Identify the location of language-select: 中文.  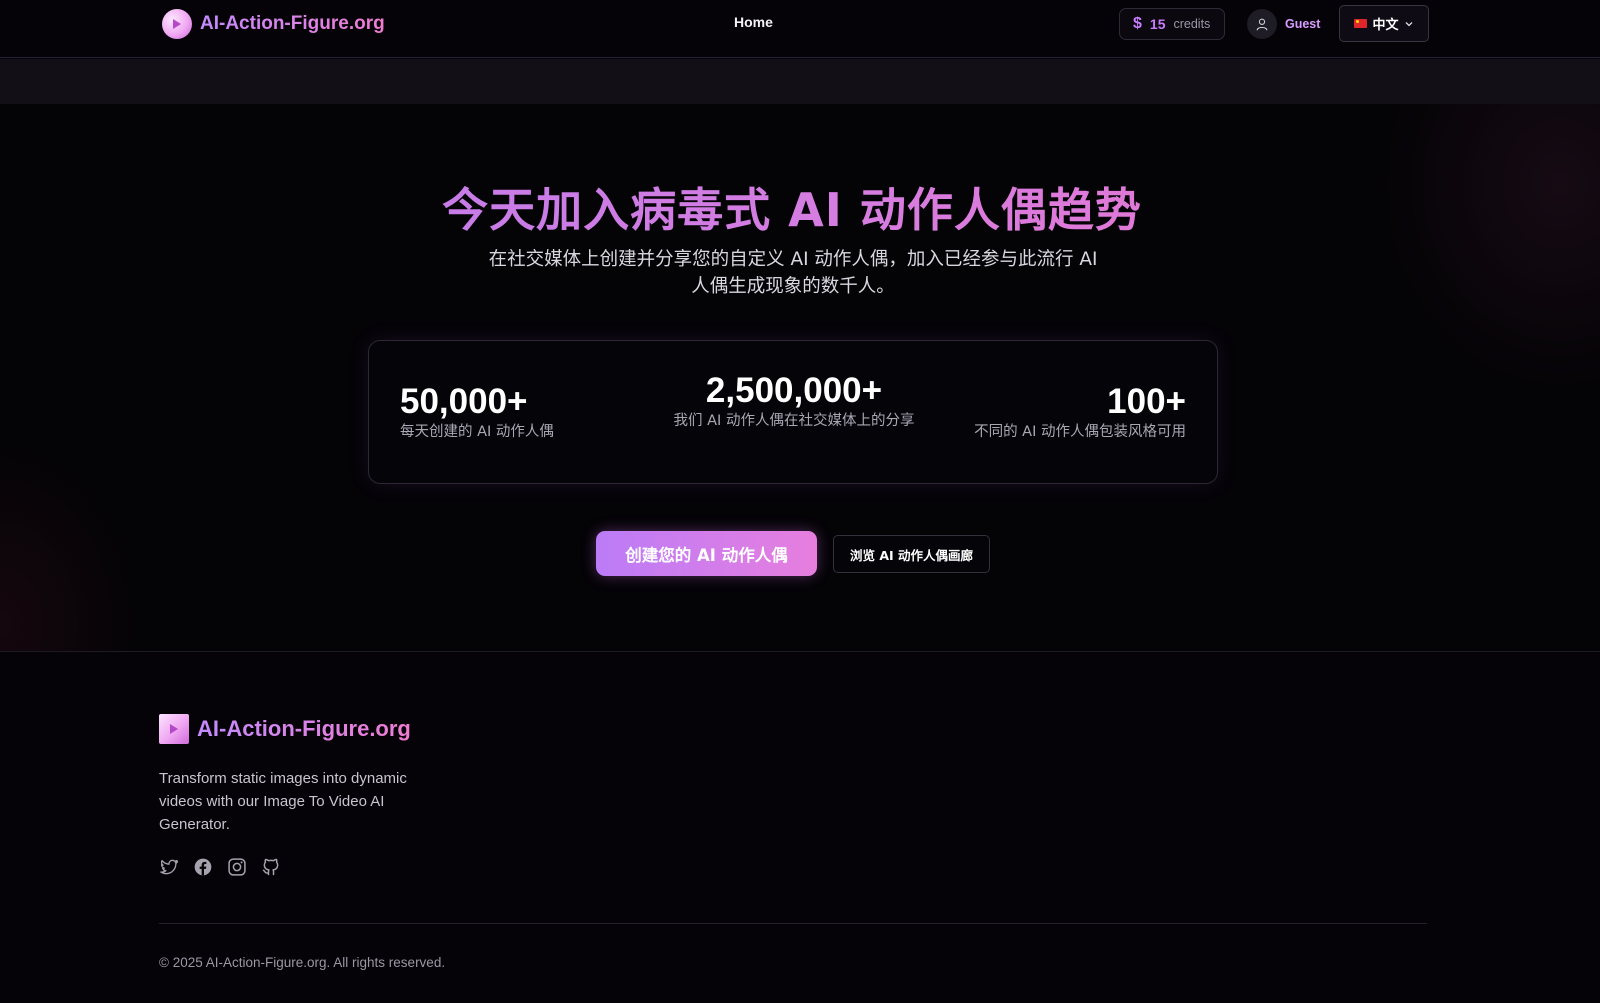
(1384, 23).